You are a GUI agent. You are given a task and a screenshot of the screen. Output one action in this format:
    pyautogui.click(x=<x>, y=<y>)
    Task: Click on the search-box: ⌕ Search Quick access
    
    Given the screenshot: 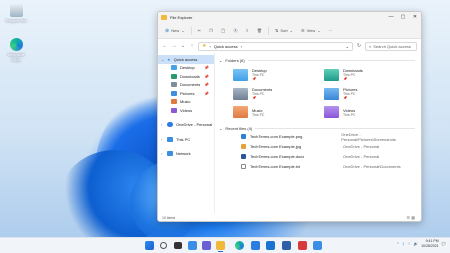 What is the action you would take?
    pyautogui.click(x=391, y=46)
    